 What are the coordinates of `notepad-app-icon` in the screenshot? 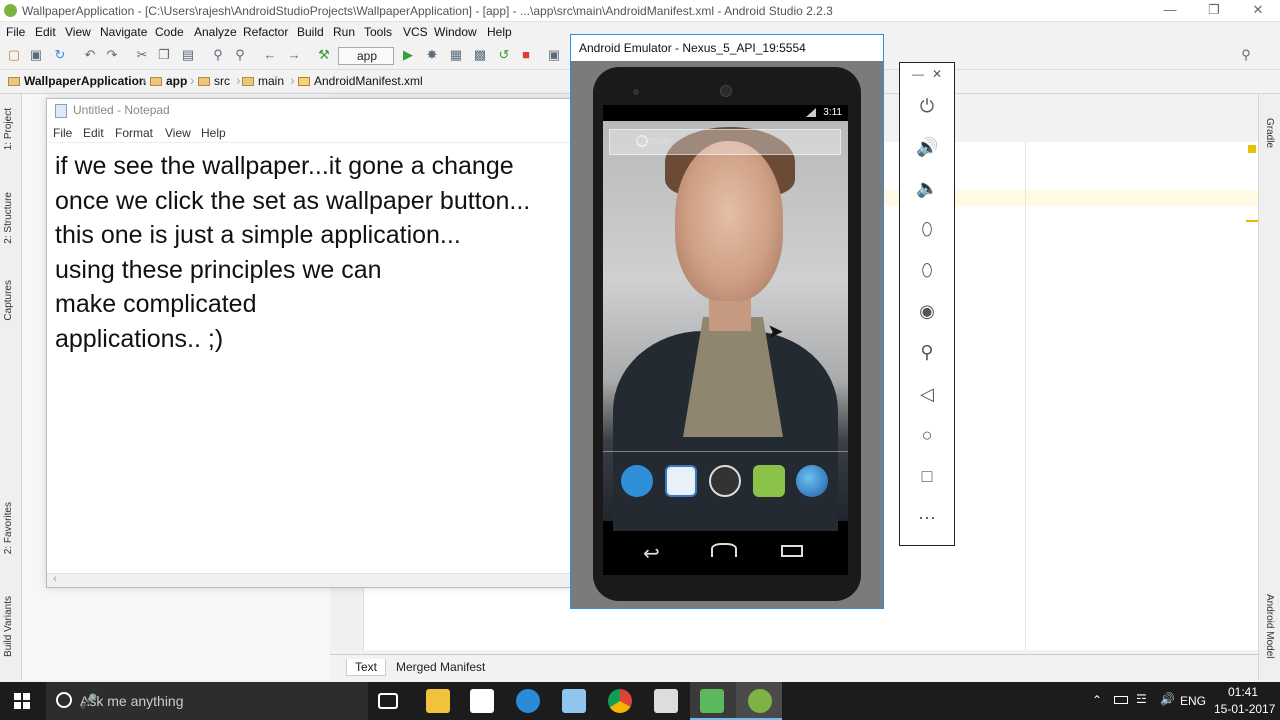 It's located at (574, 701).